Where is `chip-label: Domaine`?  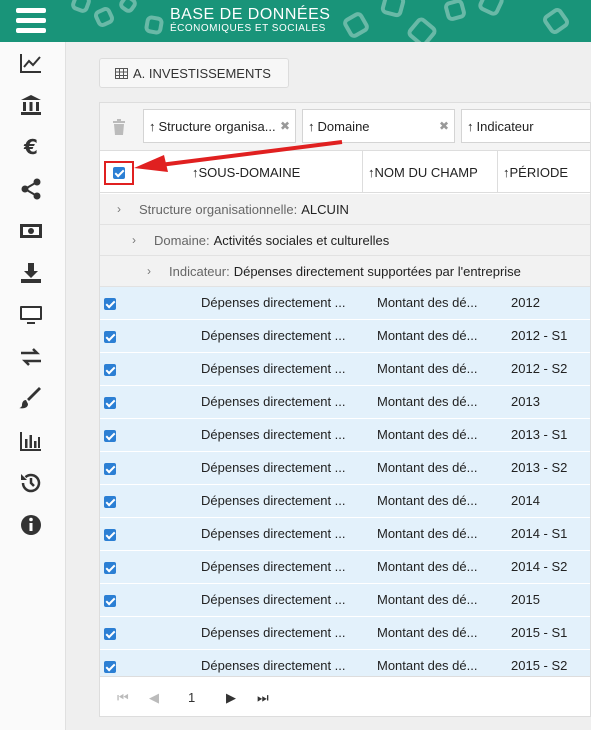
chip-label: Domaine is located at coordinates (343, 126).